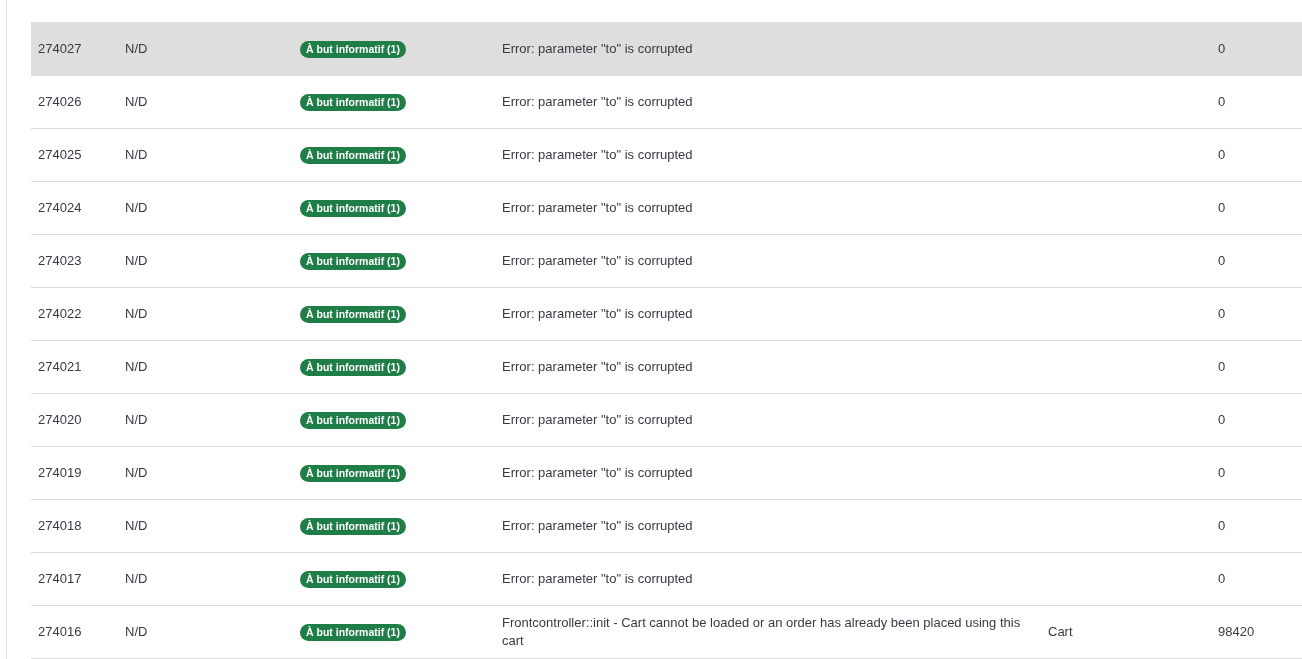 The width and height of the screenshot is (1302, 659). Describe the element at coordinates (60, 101) in the screenshot. I see `table-cell: 274026` at that location.